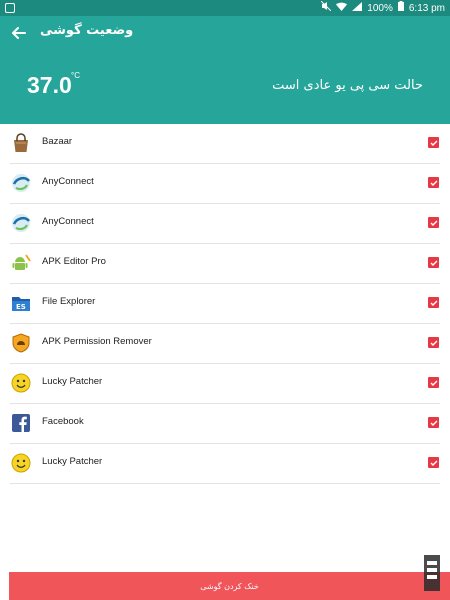 Image resolution: width=450 pixels, height=600 pixels. What do you see at coordinates (74, 261) in the screenshot?
I see `app-name: APK Editor Pro` at bounding box center [74, 261].